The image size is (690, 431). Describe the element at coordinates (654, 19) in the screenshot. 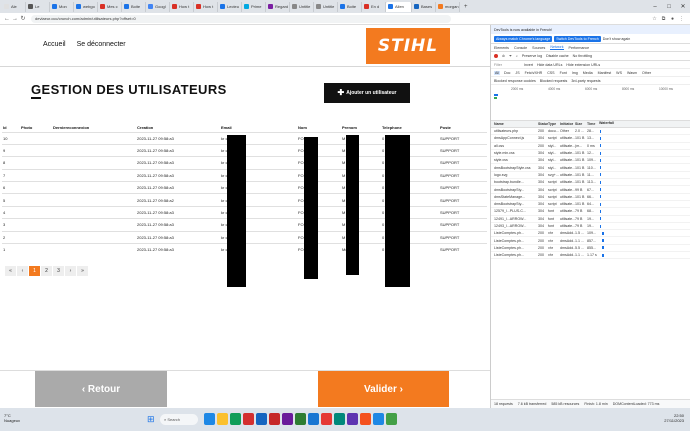

I see `star-icon: ☆` at that location.